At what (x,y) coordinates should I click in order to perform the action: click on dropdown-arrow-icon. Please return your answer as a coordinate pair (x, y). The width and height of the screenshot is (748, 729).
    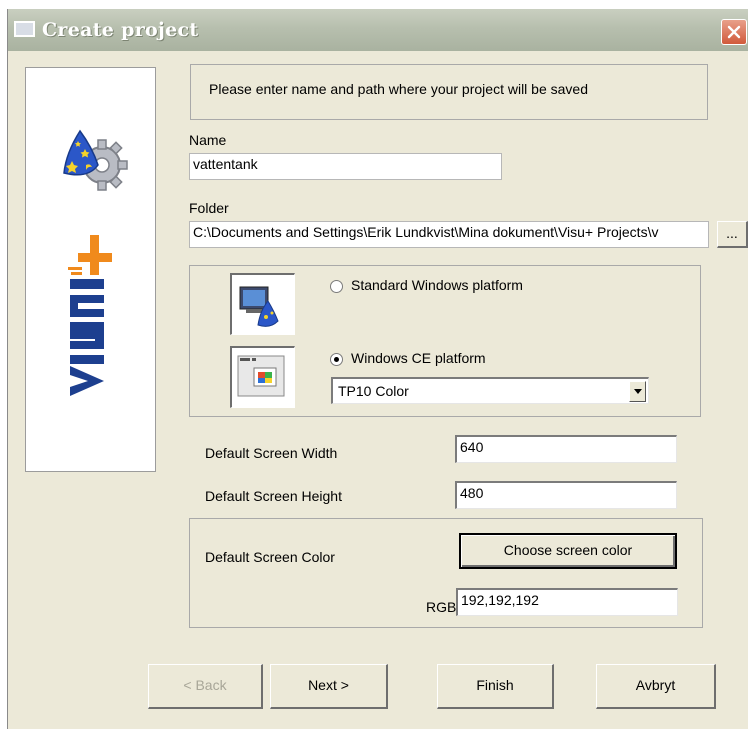
    Looking at the image, I should click on (637, 391).